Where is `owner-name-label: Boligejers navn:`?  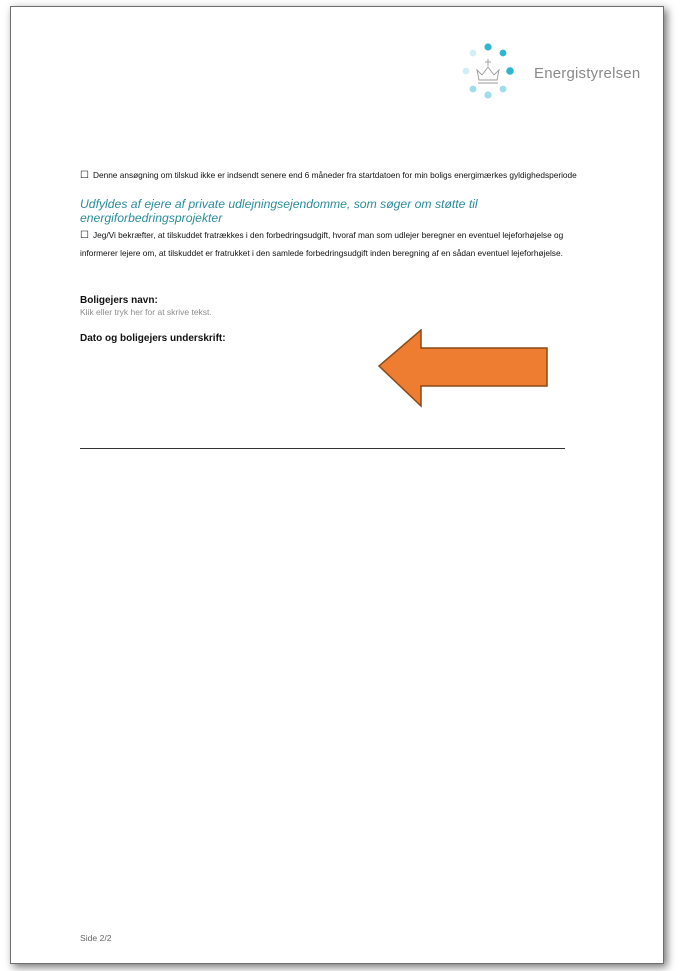
owner-name-label: Boligejers navn: is located at coordinates (119, 300).